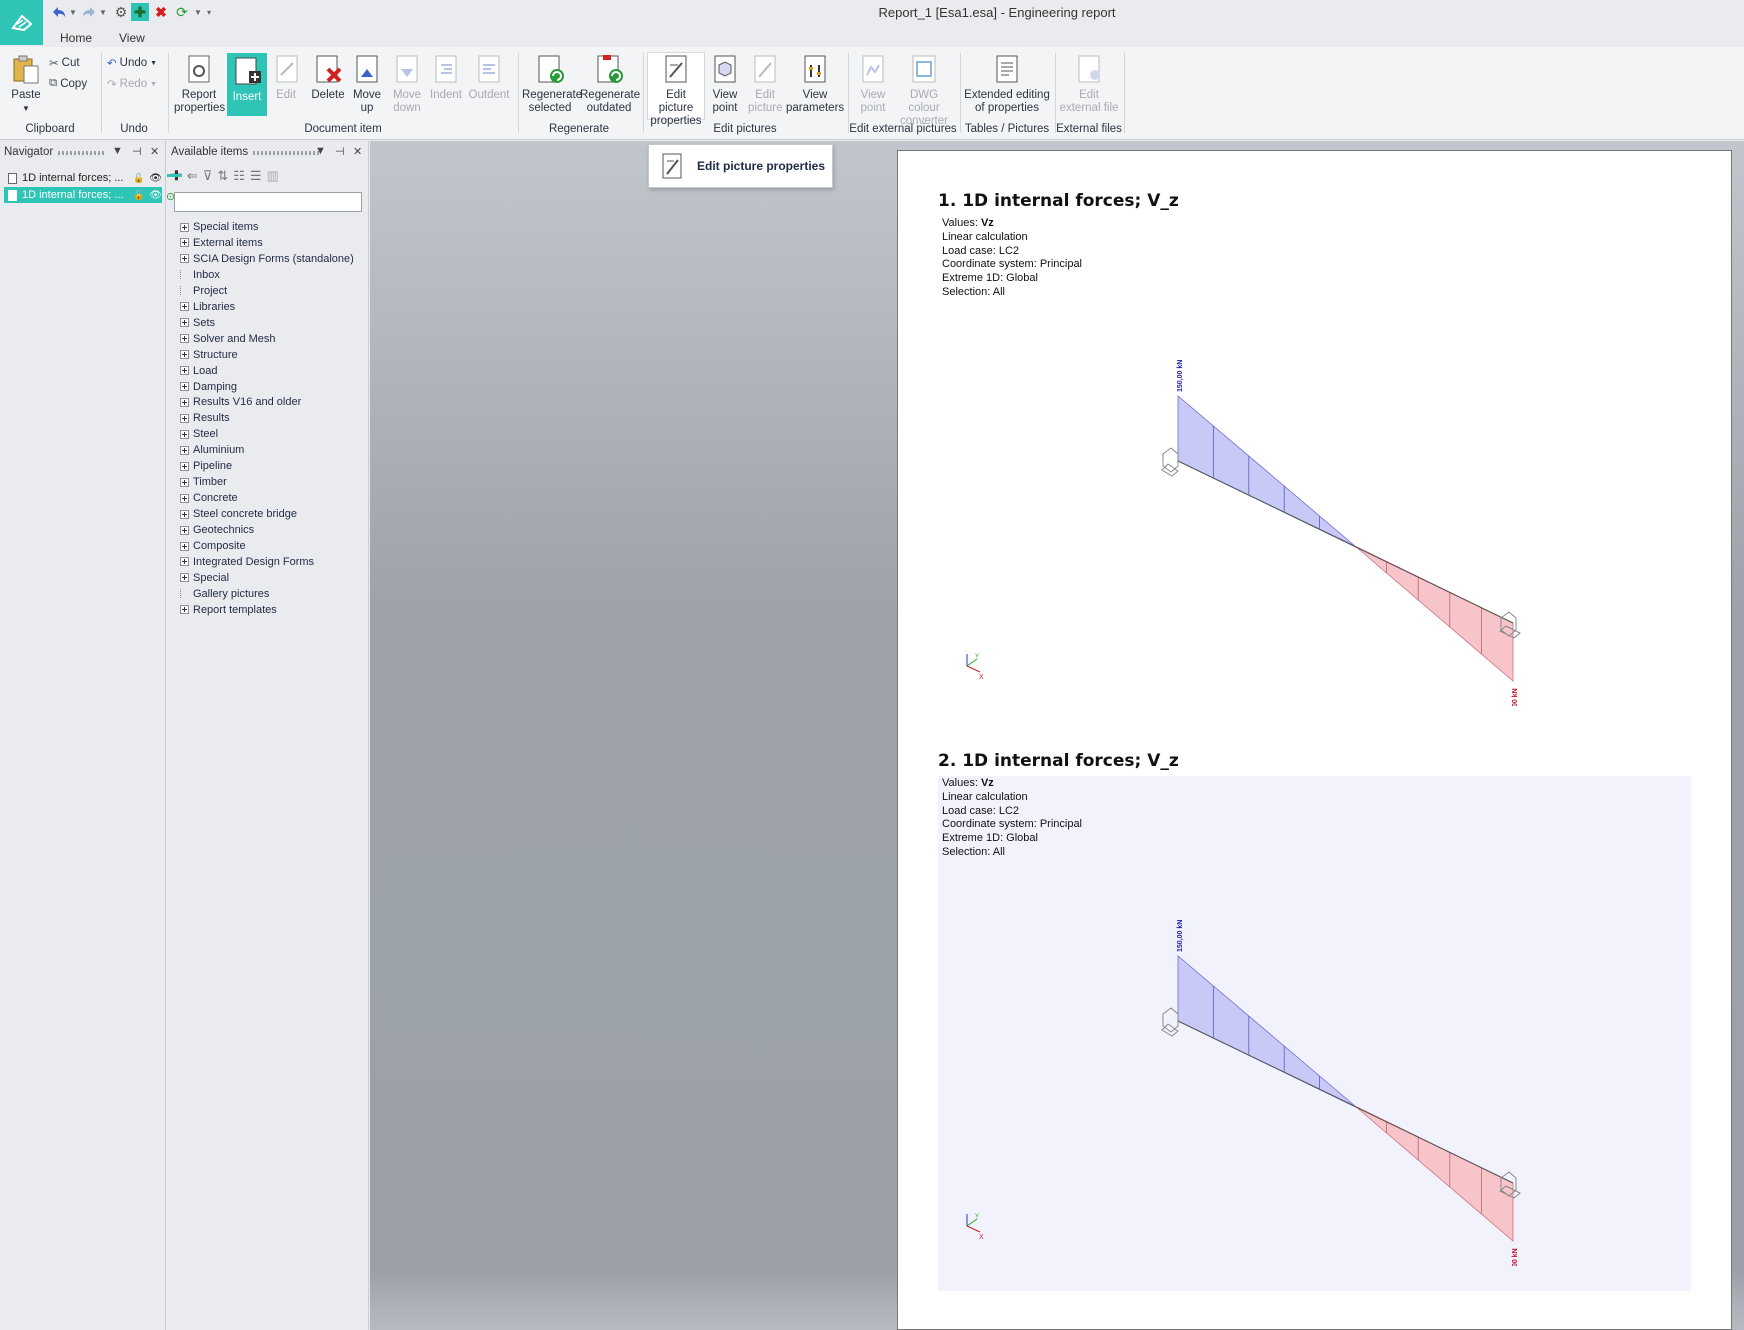  Describe the element at coordinates (247, 562) in the screenshot. I see `tree-item: Integrated Design Forms` at that location.